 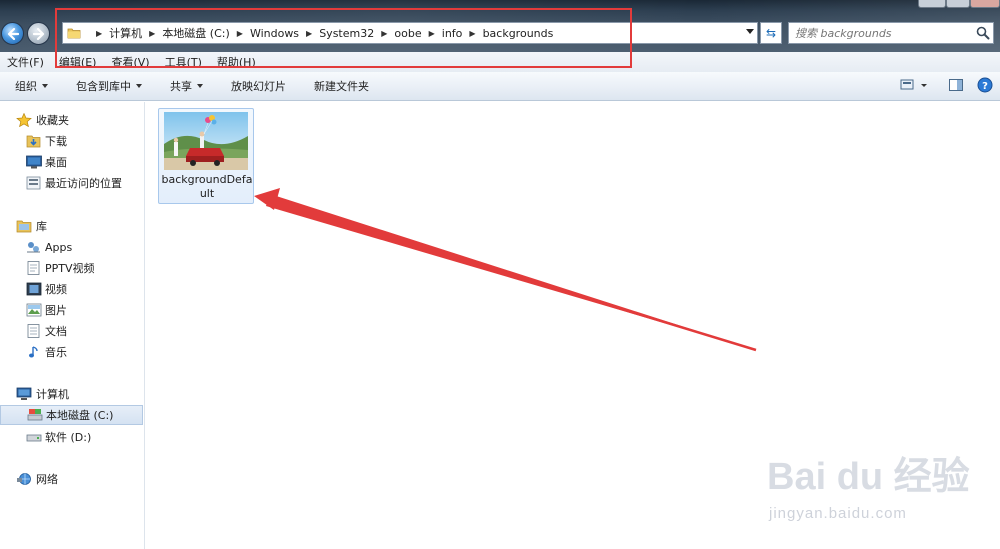 What do you see at coordinates (25, 62) in the screenshot?
I see `menu-file: 文件(F)` at bounding box center [25, 62].